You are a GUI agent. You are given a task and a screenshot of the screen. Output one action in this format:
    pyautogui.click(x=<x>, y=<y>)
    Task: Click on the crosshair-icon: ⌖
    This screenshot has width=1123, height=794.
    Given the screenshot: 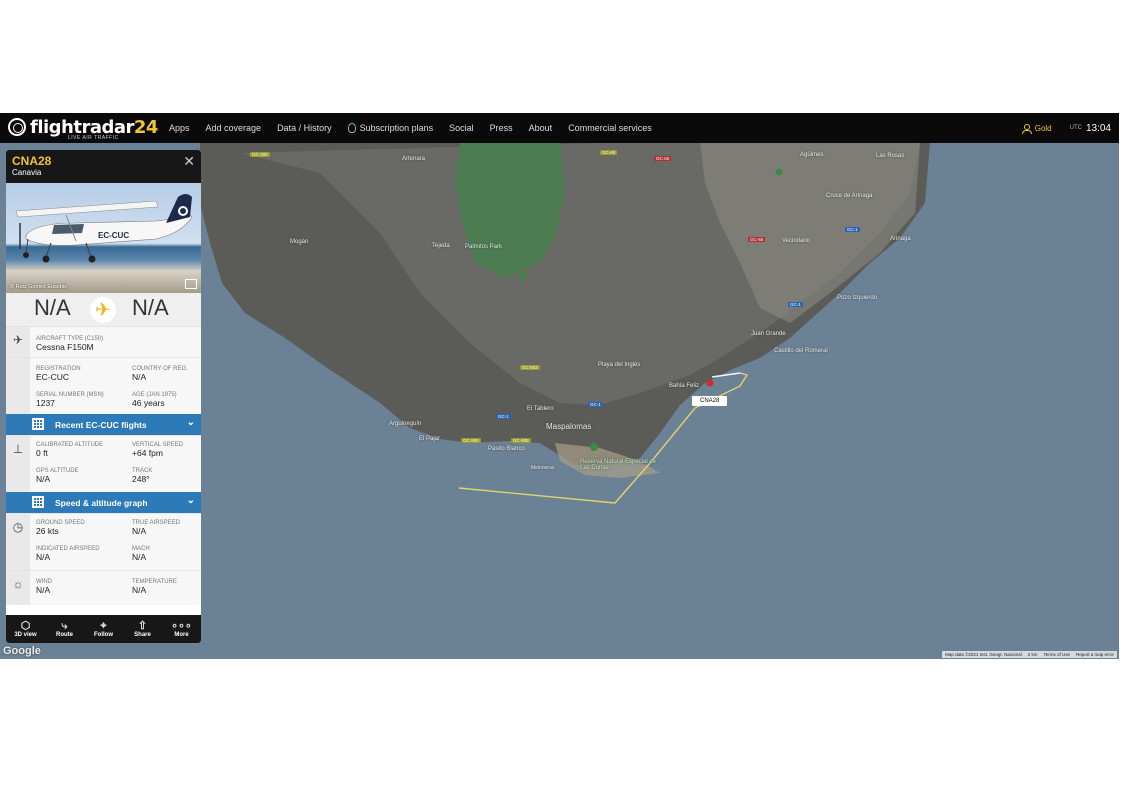 What is the action you would take?
    pyautogui.click(x=103, y=626)
    